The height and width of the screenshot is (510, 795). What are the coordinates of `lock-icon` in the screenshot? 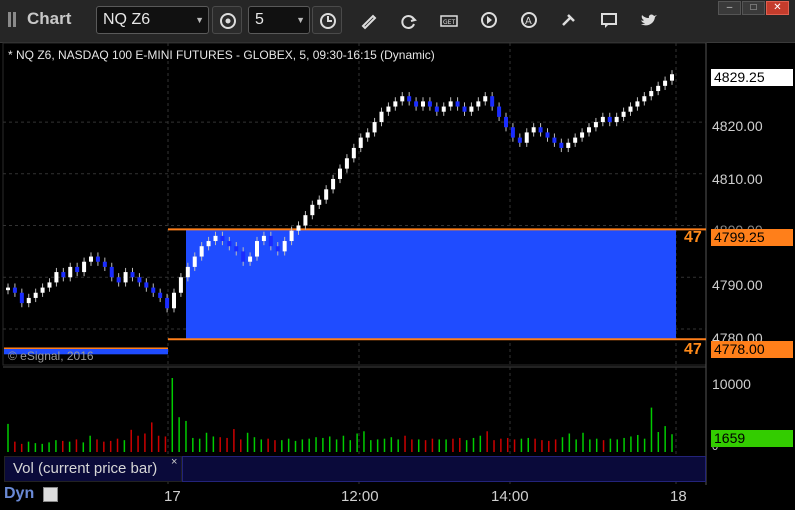 It's located at (50, 494).